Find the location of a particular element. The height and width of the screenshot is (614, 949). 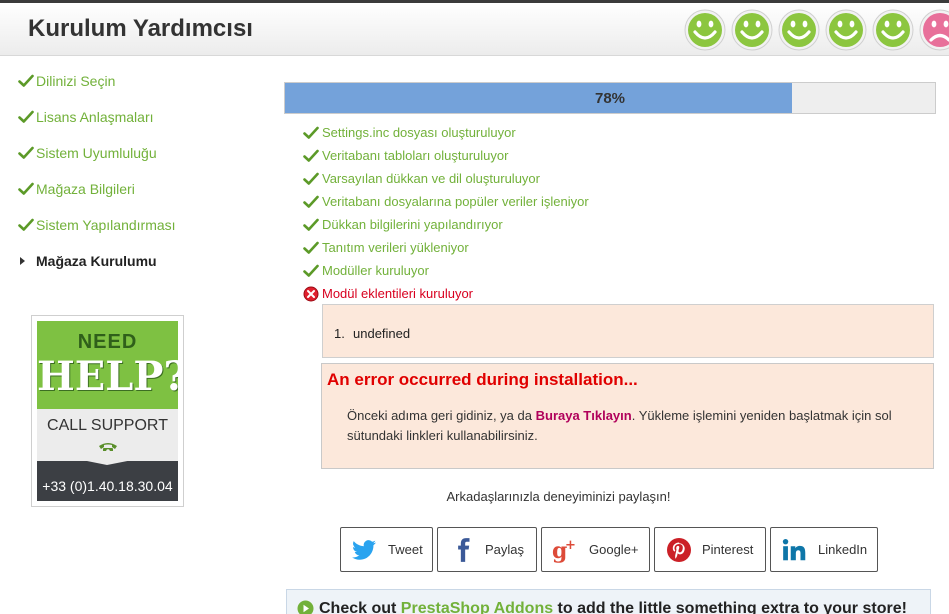

facebook-icon is located at coordinates (464, 550).